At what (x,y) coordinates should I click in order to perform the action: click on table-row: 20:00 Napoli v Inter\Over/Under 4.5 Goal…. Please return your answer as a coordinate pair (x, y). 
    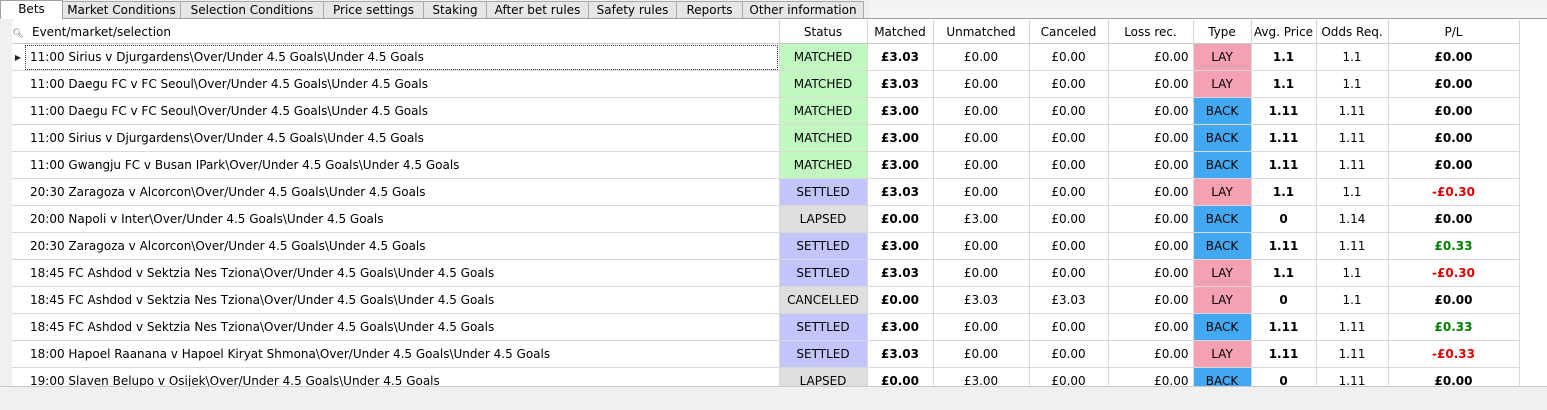
    Looking at the image, I should click on (766, 219).